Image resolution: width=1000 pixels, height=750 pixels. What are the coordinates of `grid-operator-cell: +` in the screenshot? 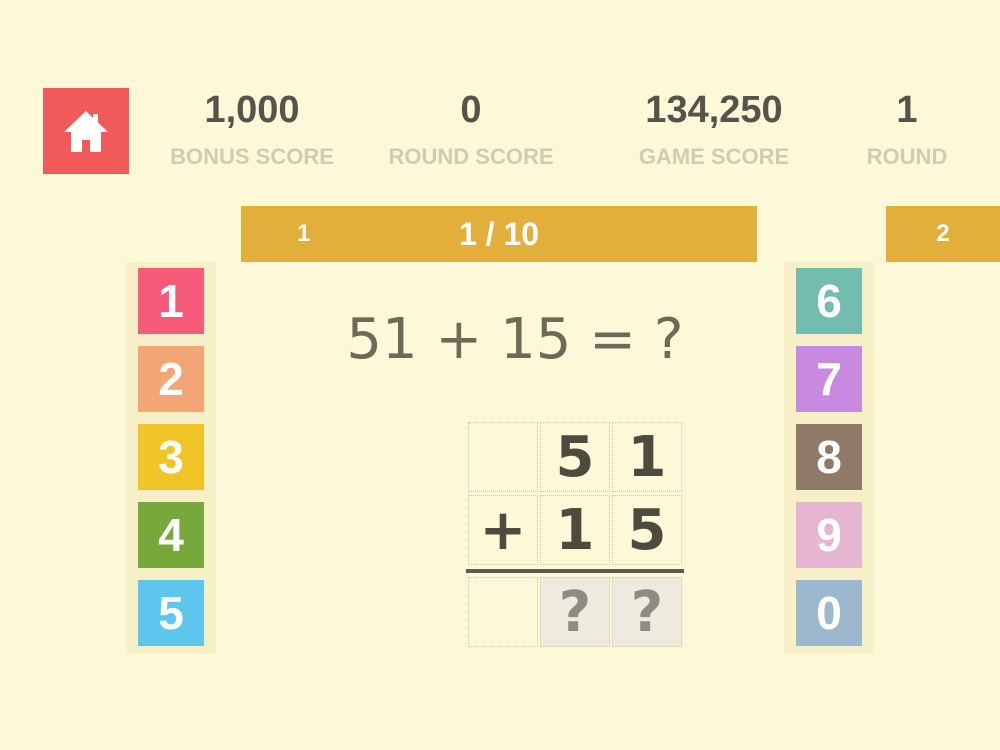 It's located at (503, 530).